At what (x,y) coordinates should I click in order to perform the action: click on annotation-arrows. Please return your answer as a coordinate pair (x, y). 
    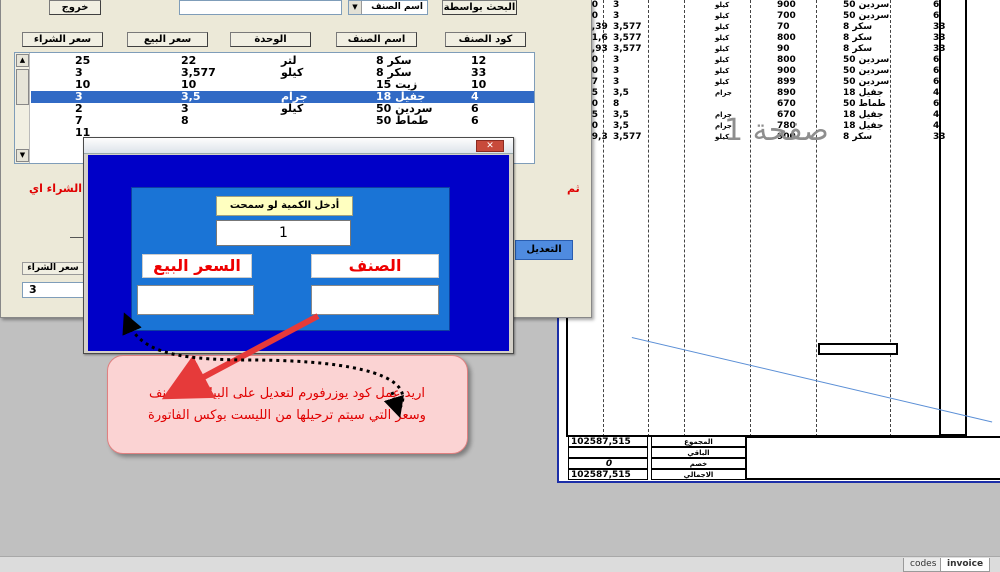
    Looking at the image, I should click on (263, 365).